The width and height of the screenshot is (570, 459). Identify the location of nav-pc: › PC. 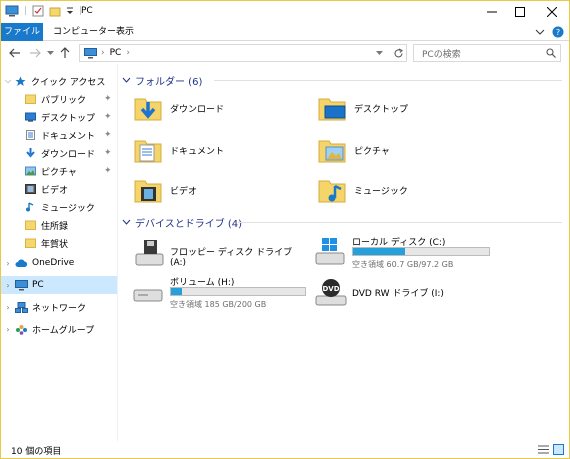
(59, 285).